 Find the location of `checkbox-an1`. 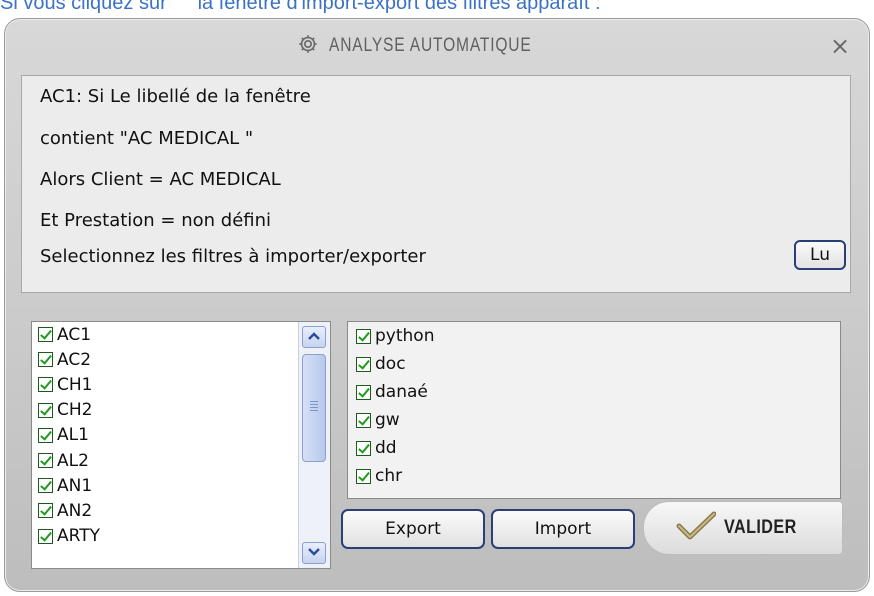

checkbox-an1 is located at coordinates (45, 486).